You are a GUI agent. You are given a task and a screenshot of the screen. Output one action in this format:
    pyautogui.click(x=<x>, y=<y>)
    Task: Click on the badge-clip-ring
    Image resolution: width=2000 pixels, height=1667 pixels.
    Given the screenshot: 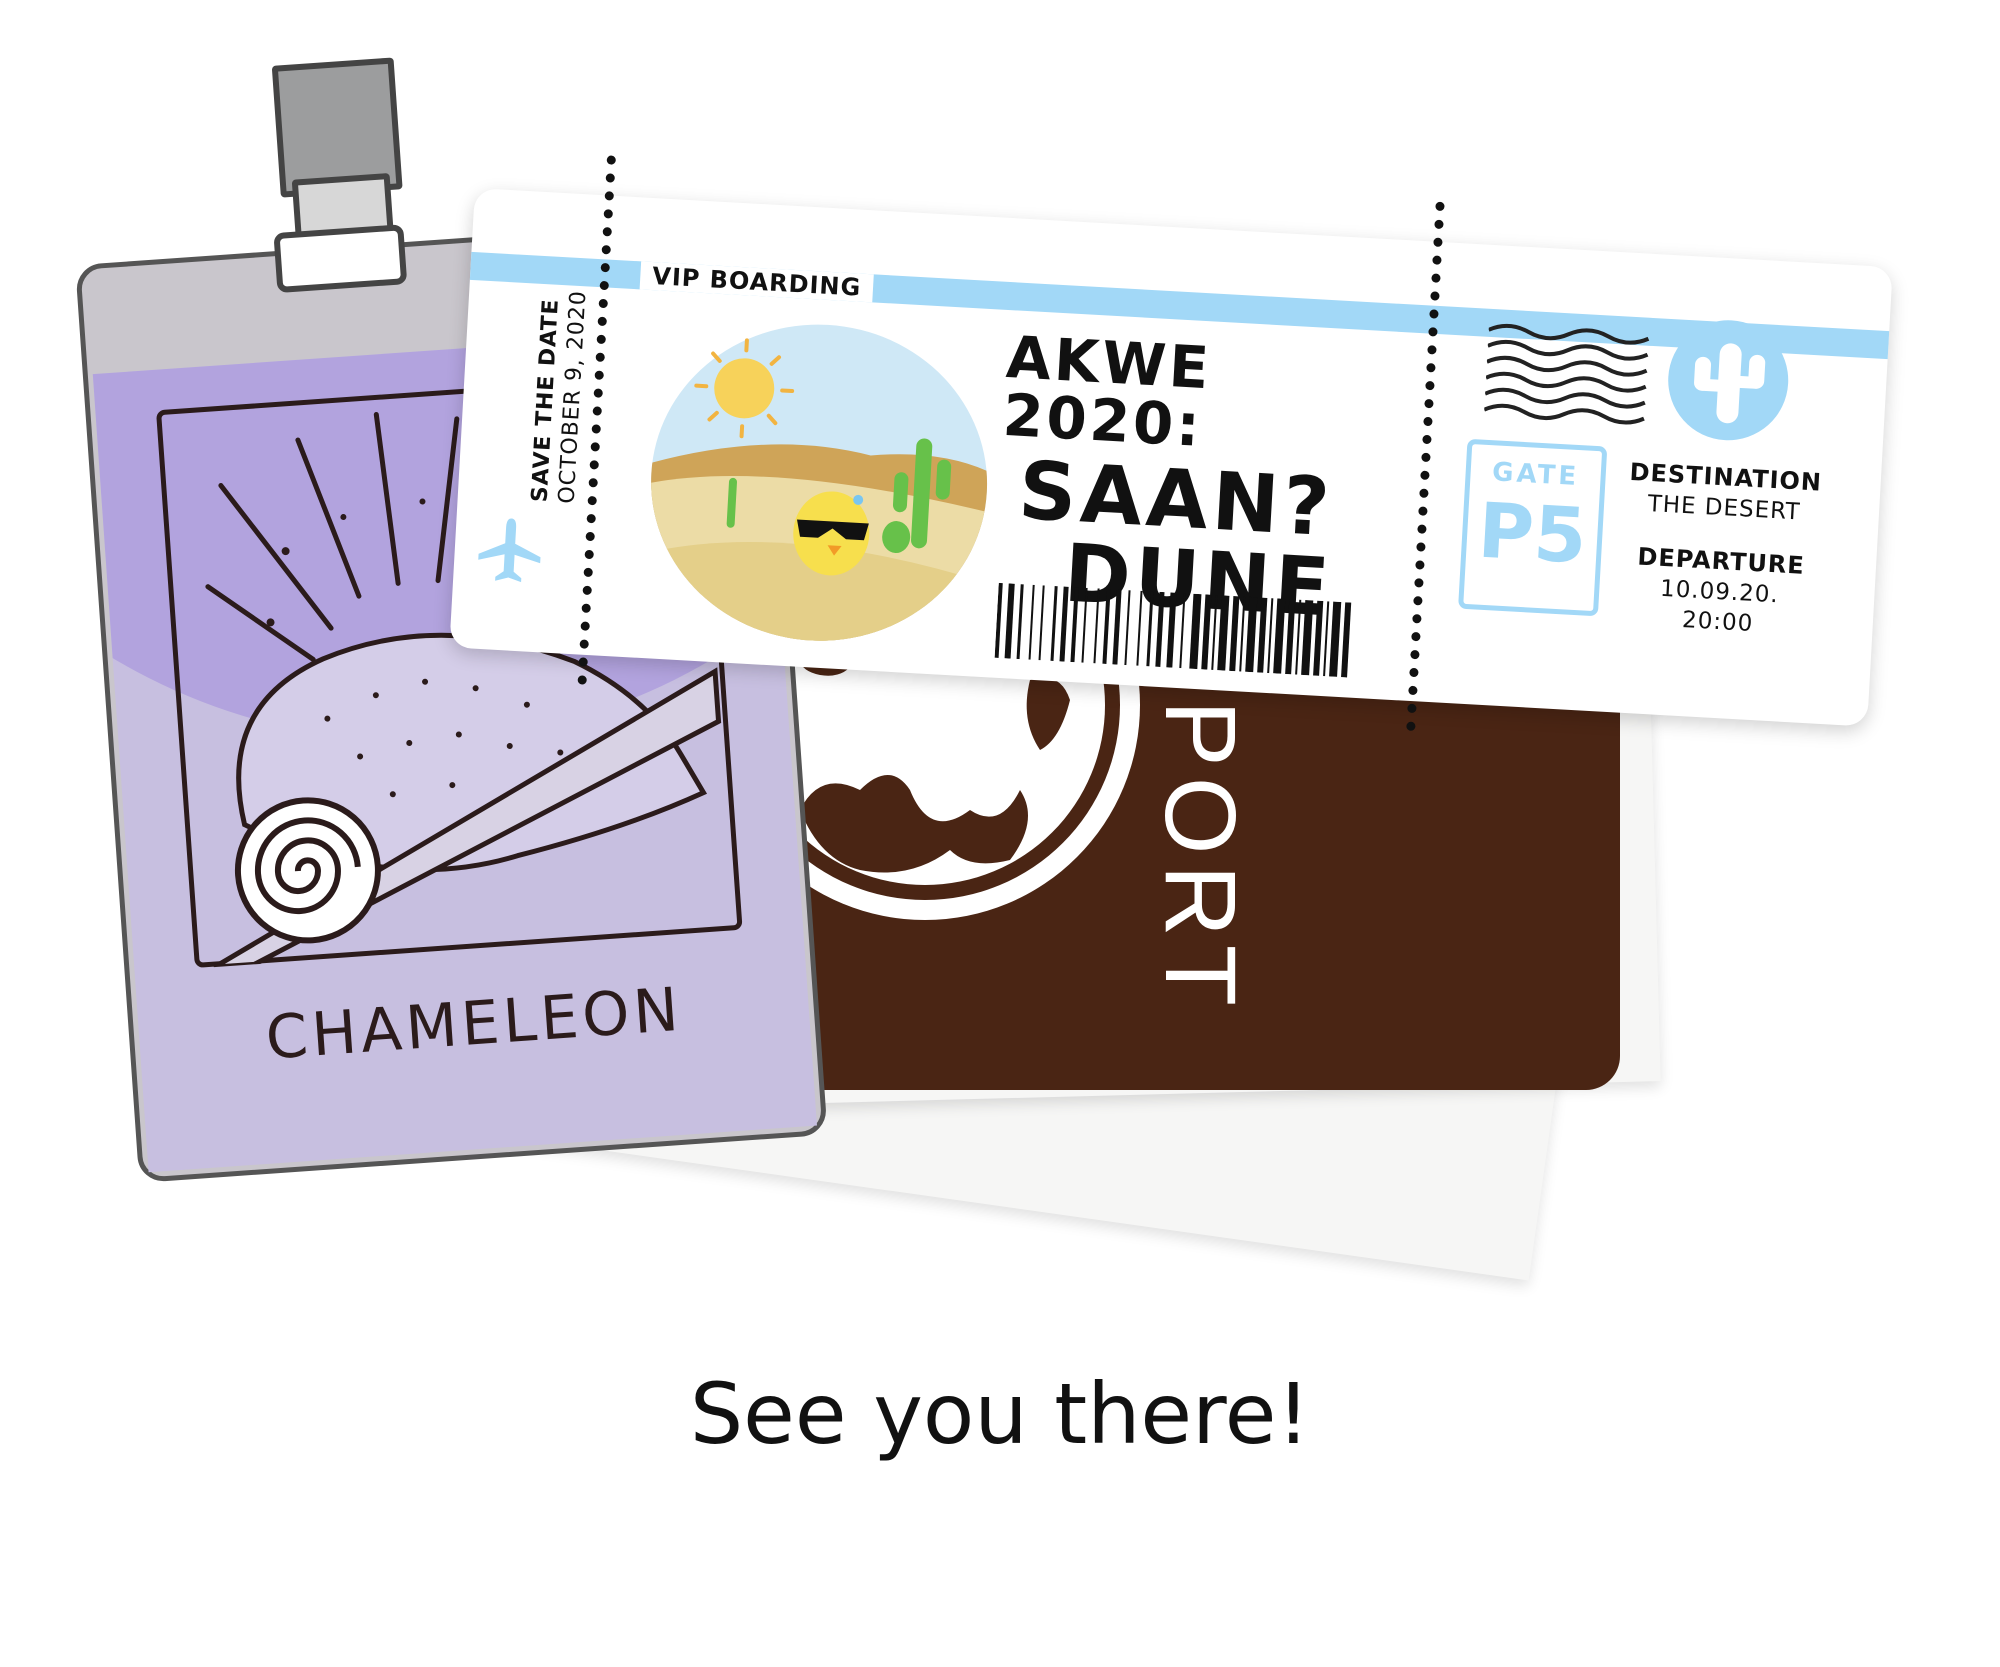 What is the action you would take?
    pyautogui.click(x=340, y=259)
    